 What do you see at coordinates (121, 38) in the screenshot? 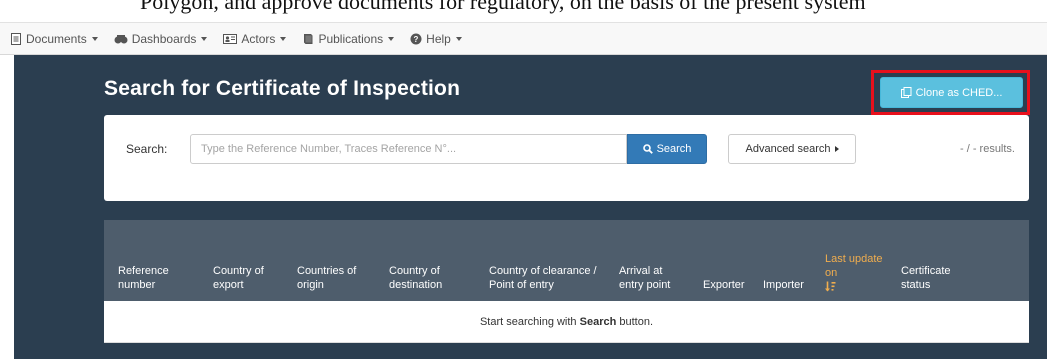
I see `dashboard-icon` at bounding box center [121, 38].